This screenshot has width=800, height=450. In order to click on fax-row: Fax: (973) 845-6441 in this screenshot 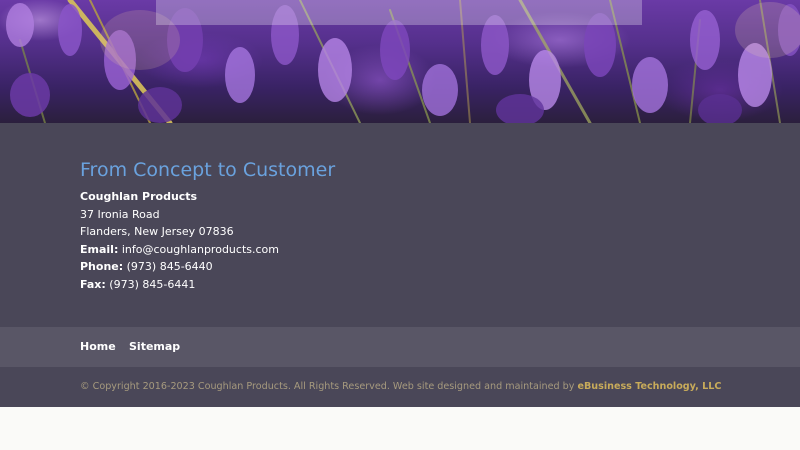, I will do `click(207, 285)`.